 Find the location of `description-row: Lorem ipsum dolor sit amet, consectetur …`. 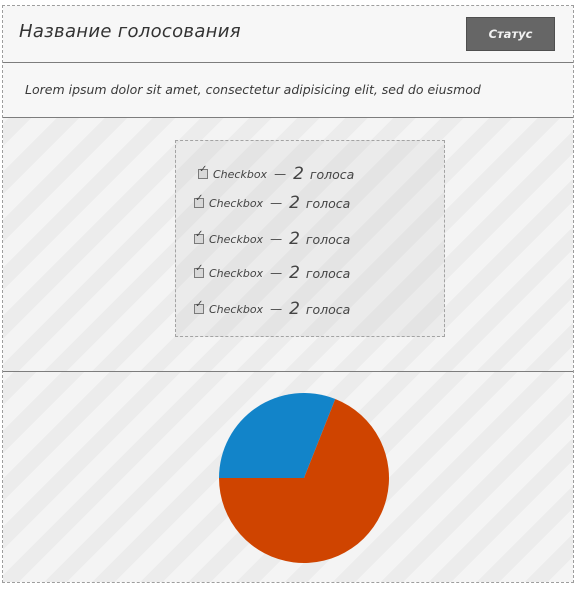

description-row: Lorem ipsum dolor sit amet, consectetur … is located at coordinates (288, 90).